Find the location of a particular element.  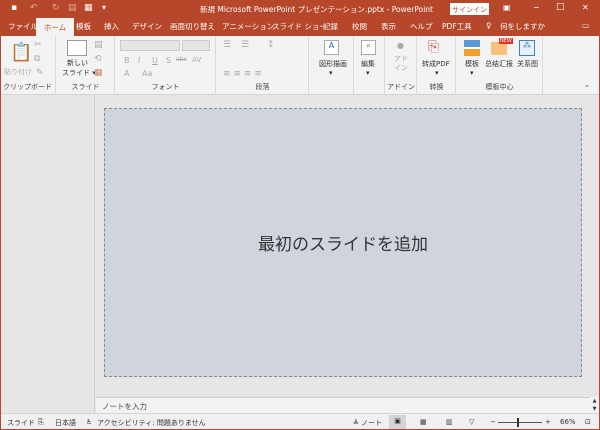

addin-button: アド イン is located at coordinates (401, 64).